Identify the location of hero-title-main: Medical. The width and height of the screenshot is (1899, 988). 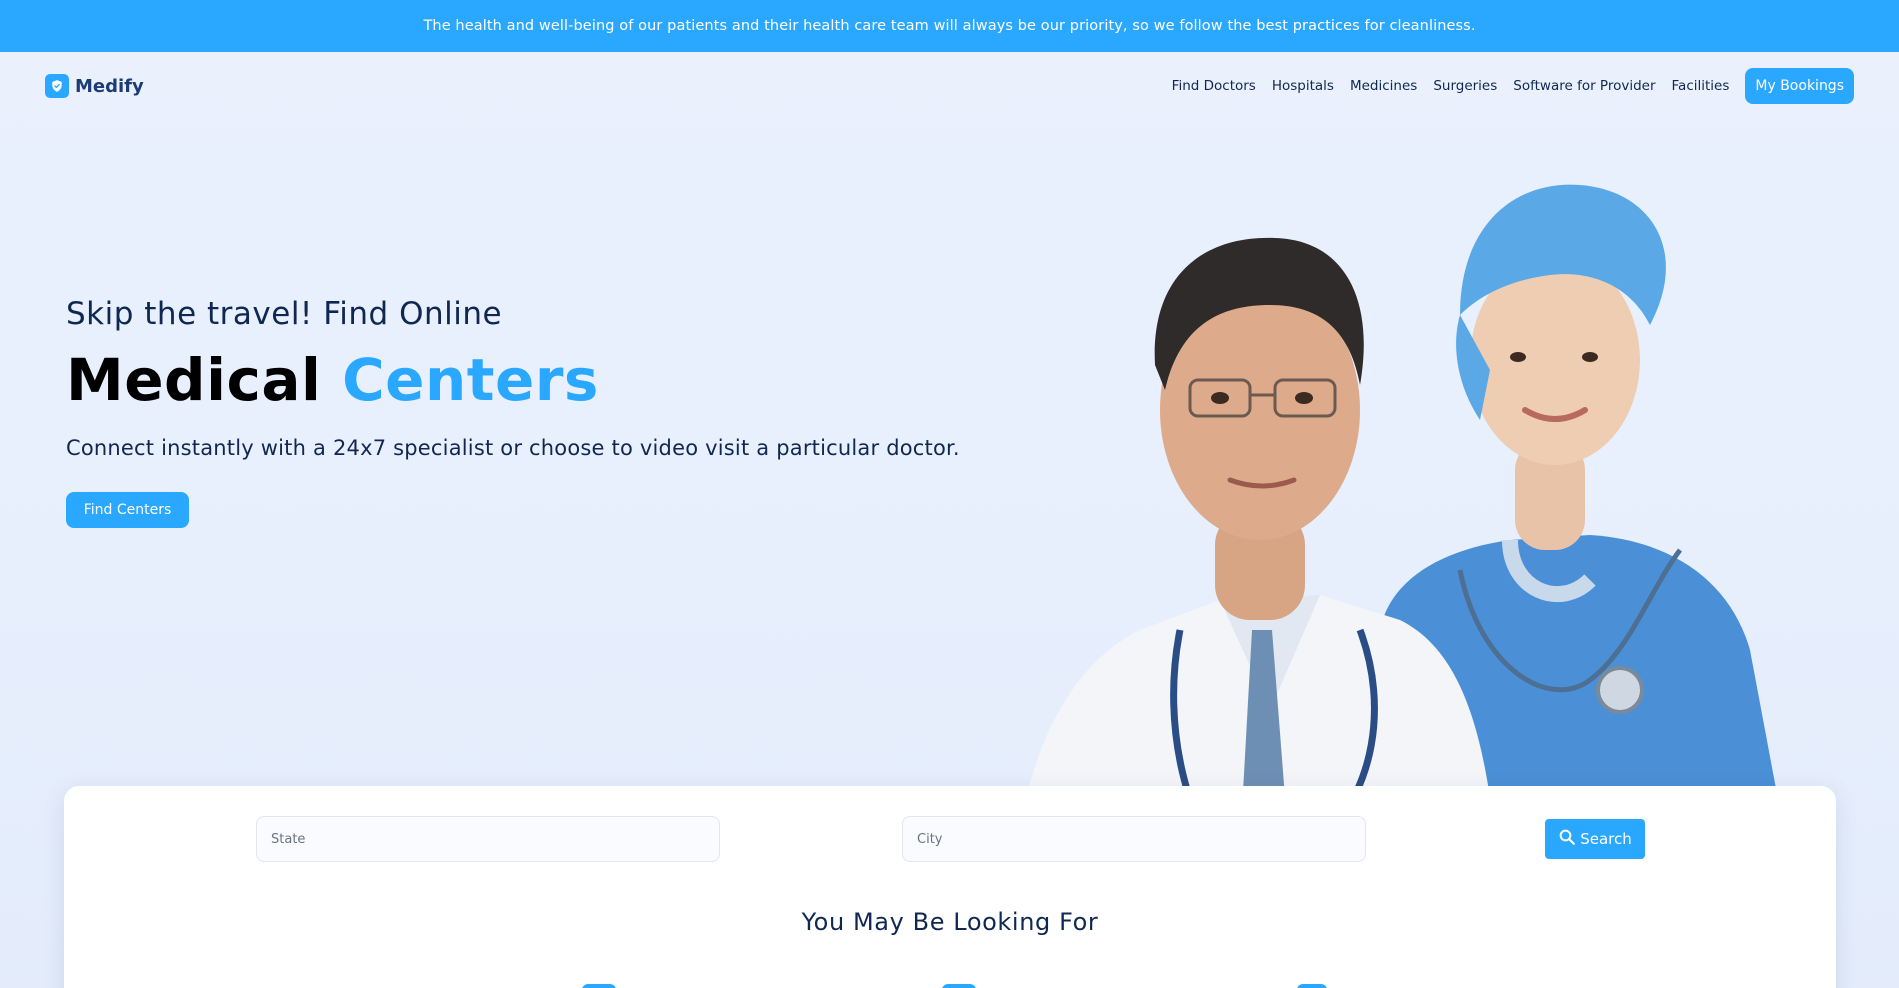
(194, 380).